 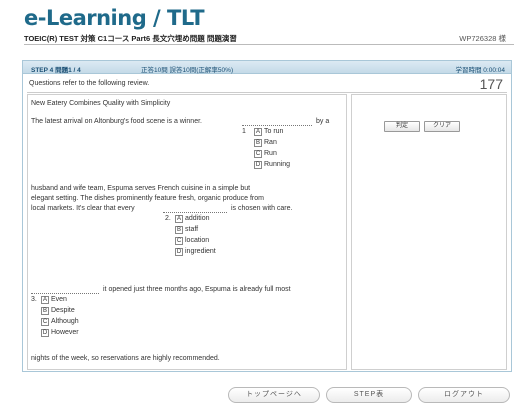 I want to click on choice-label: Although, so click(x=65, y=321).